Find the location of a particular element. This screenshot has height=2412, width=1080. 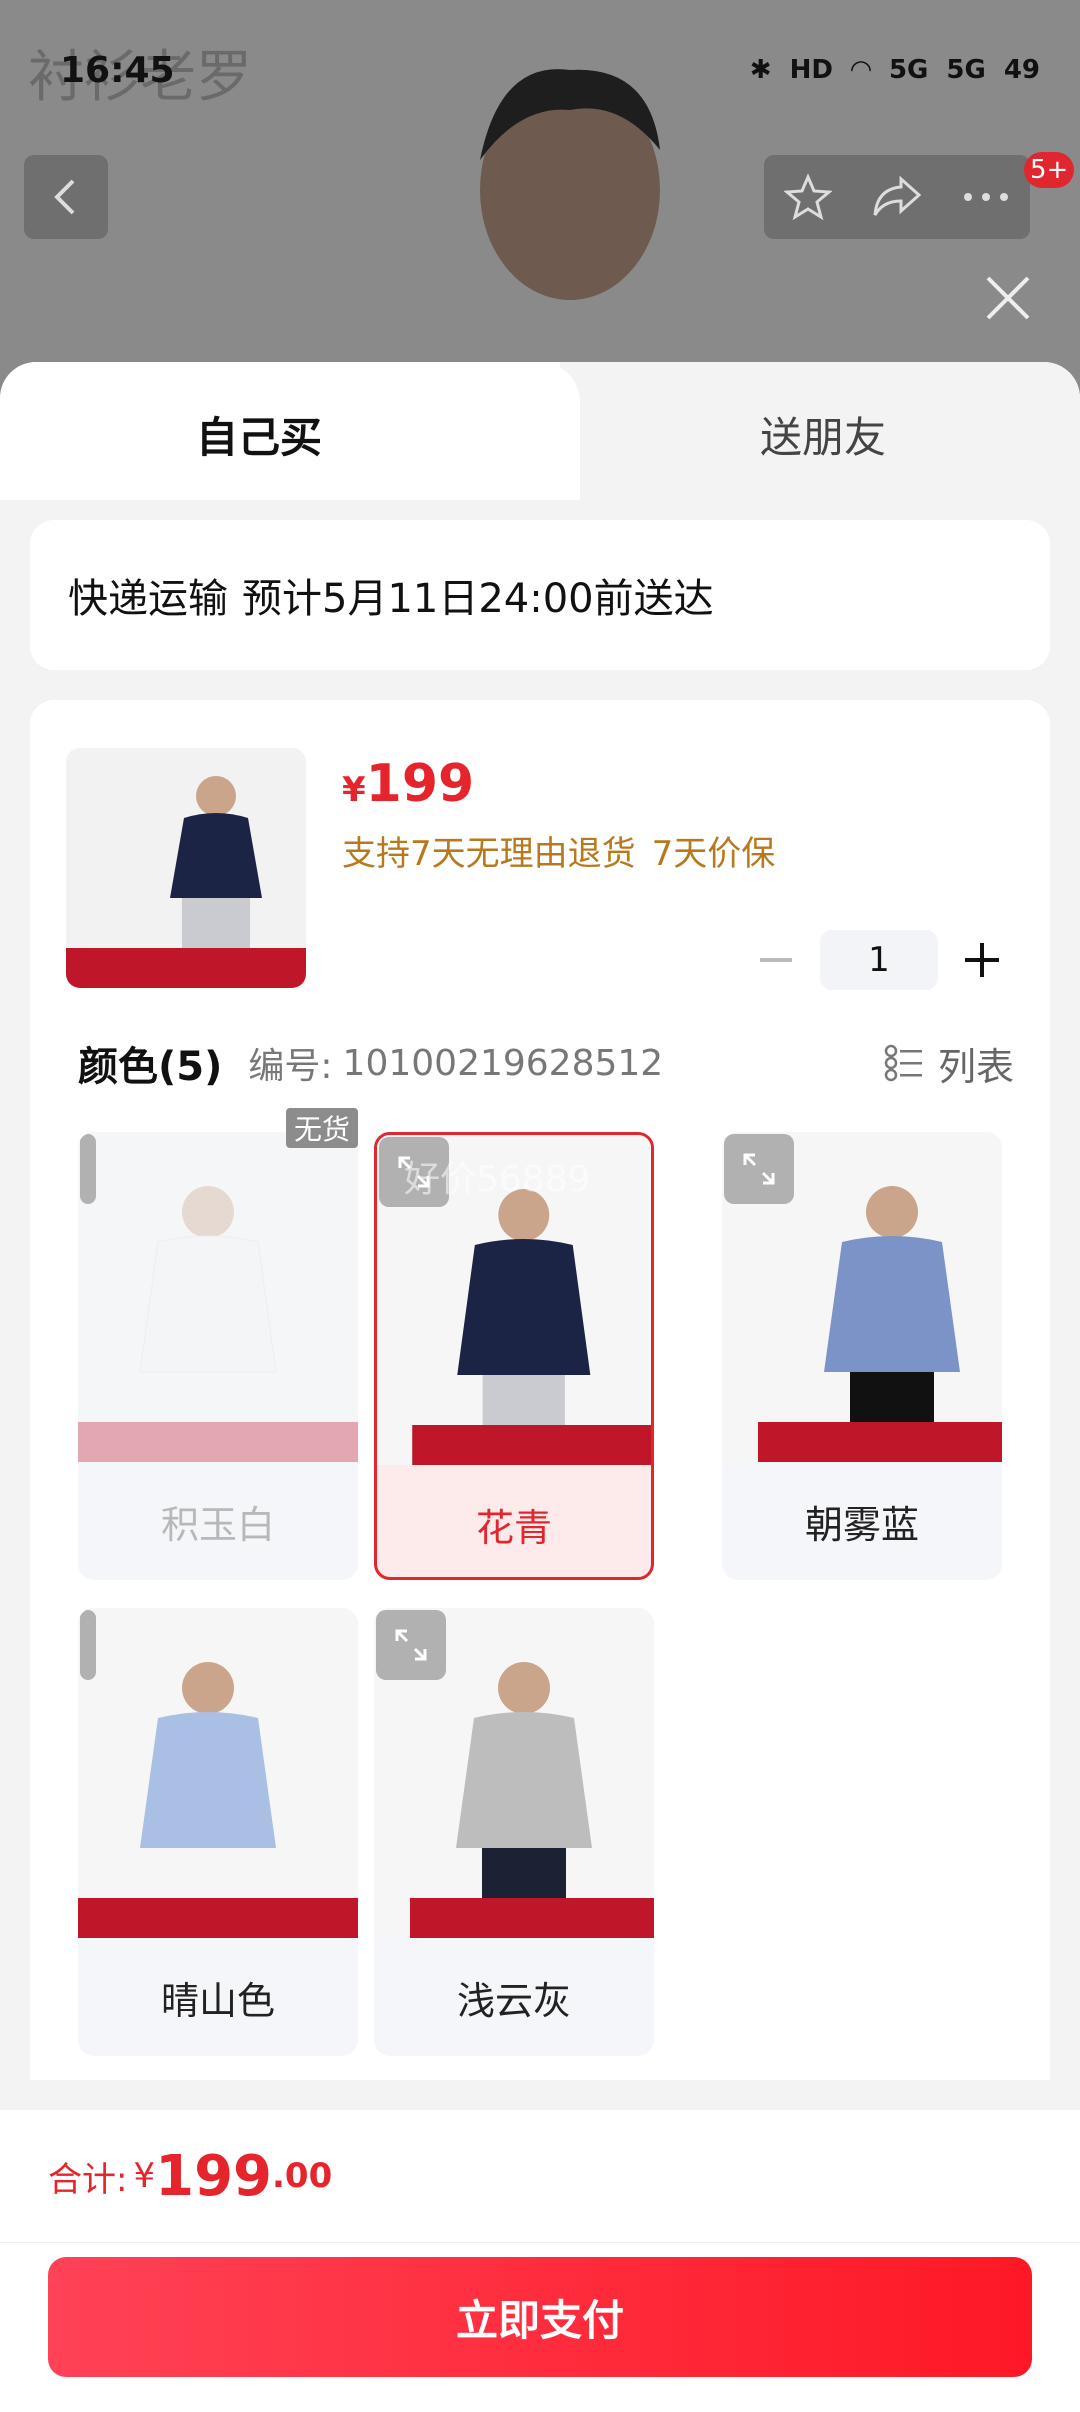

return-policy: 支持7天无理由退货 is located at coordinates (489, 854).